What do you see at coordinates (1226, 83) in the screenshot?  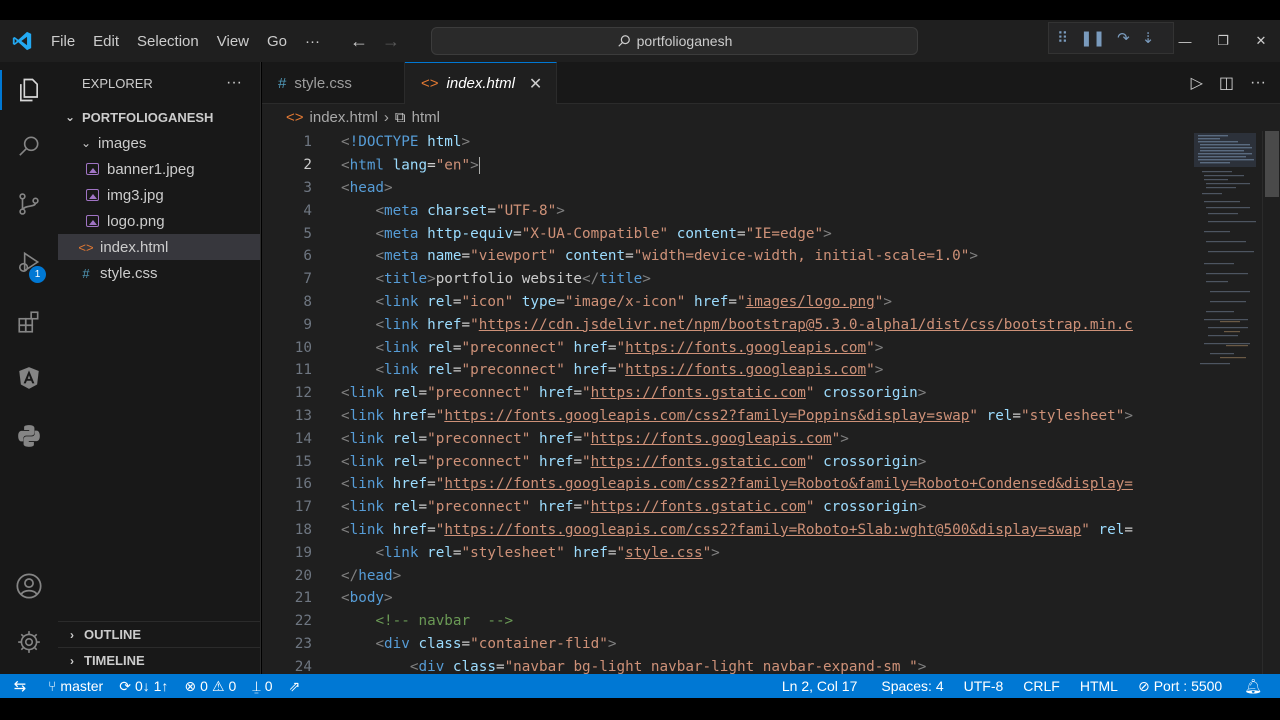 I see `split-editor-icon: ◫` at bounding box center [1226, 83].